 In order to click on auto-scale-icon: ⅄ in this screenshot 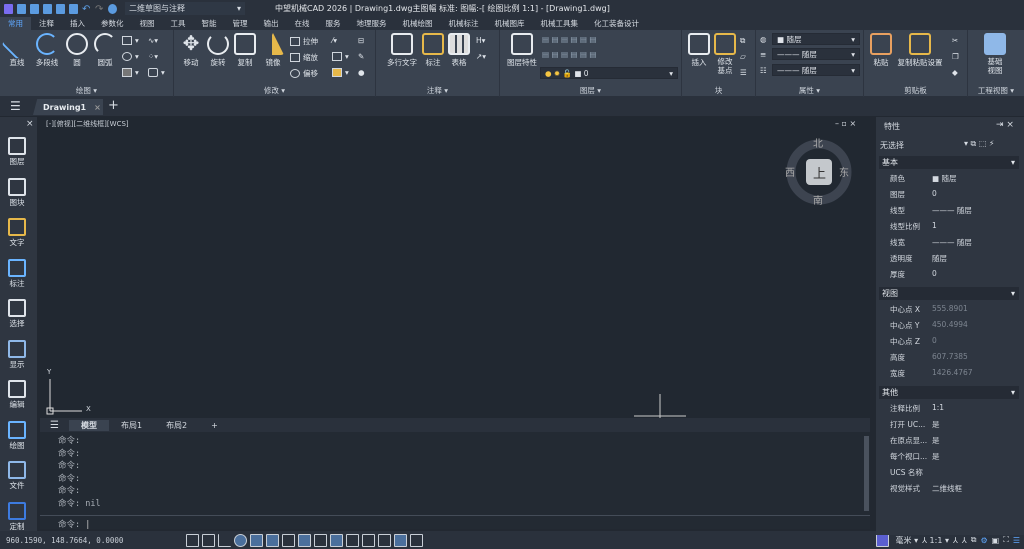, I will do `click(964, 540)`.